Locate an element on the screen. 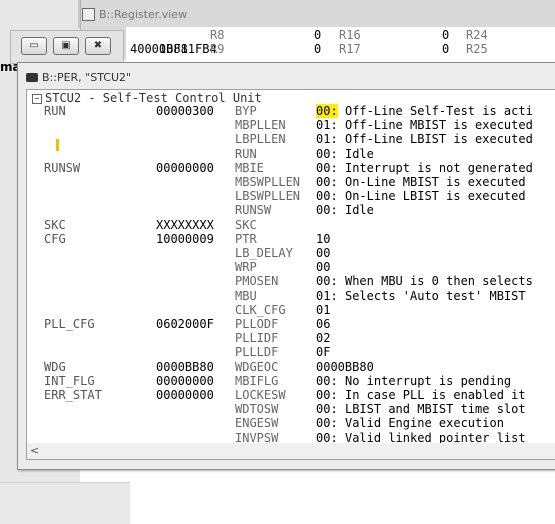 This screenshot has width=555, height=524. field-value: 10 is located at coordinates (323, 239).